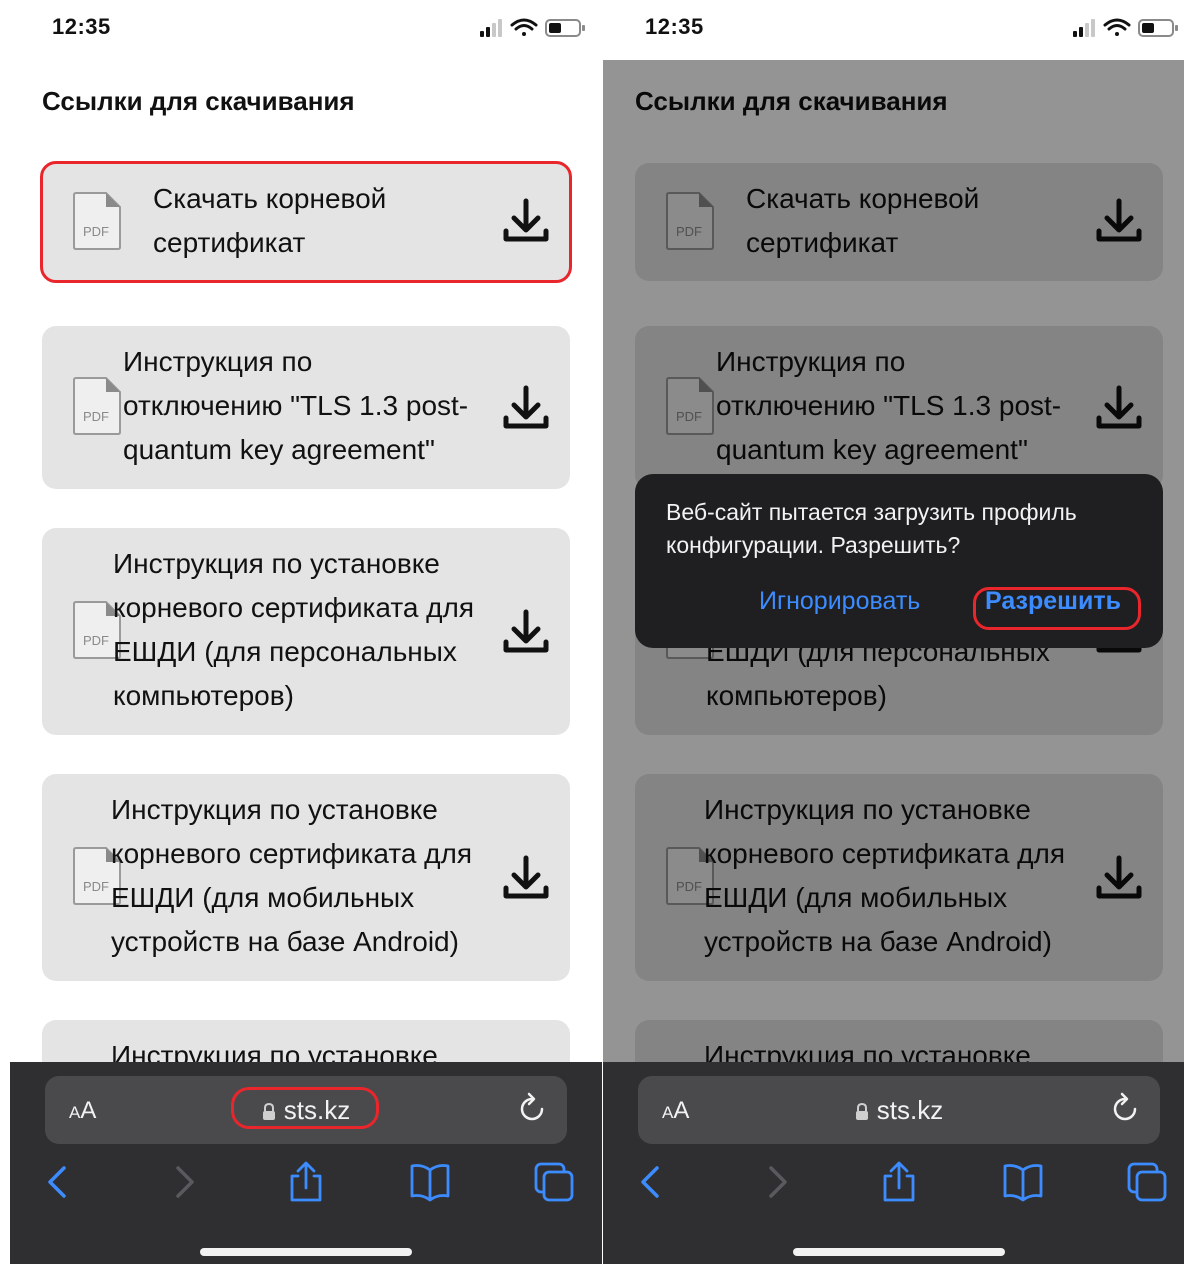 This screenshot has width=1184, height=1264. What do you see at coordinates (861, 1112) in the screenshot?
I see `lock-icon` at bounding box center [861, 1112].